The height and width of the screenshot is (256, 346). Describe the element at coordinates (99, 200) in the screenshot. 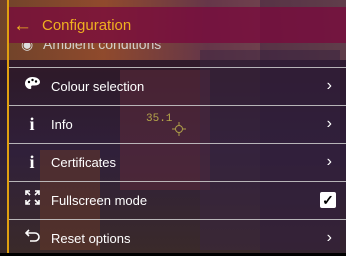

I see `menu-item-label: Fullscreen mode` at that location.